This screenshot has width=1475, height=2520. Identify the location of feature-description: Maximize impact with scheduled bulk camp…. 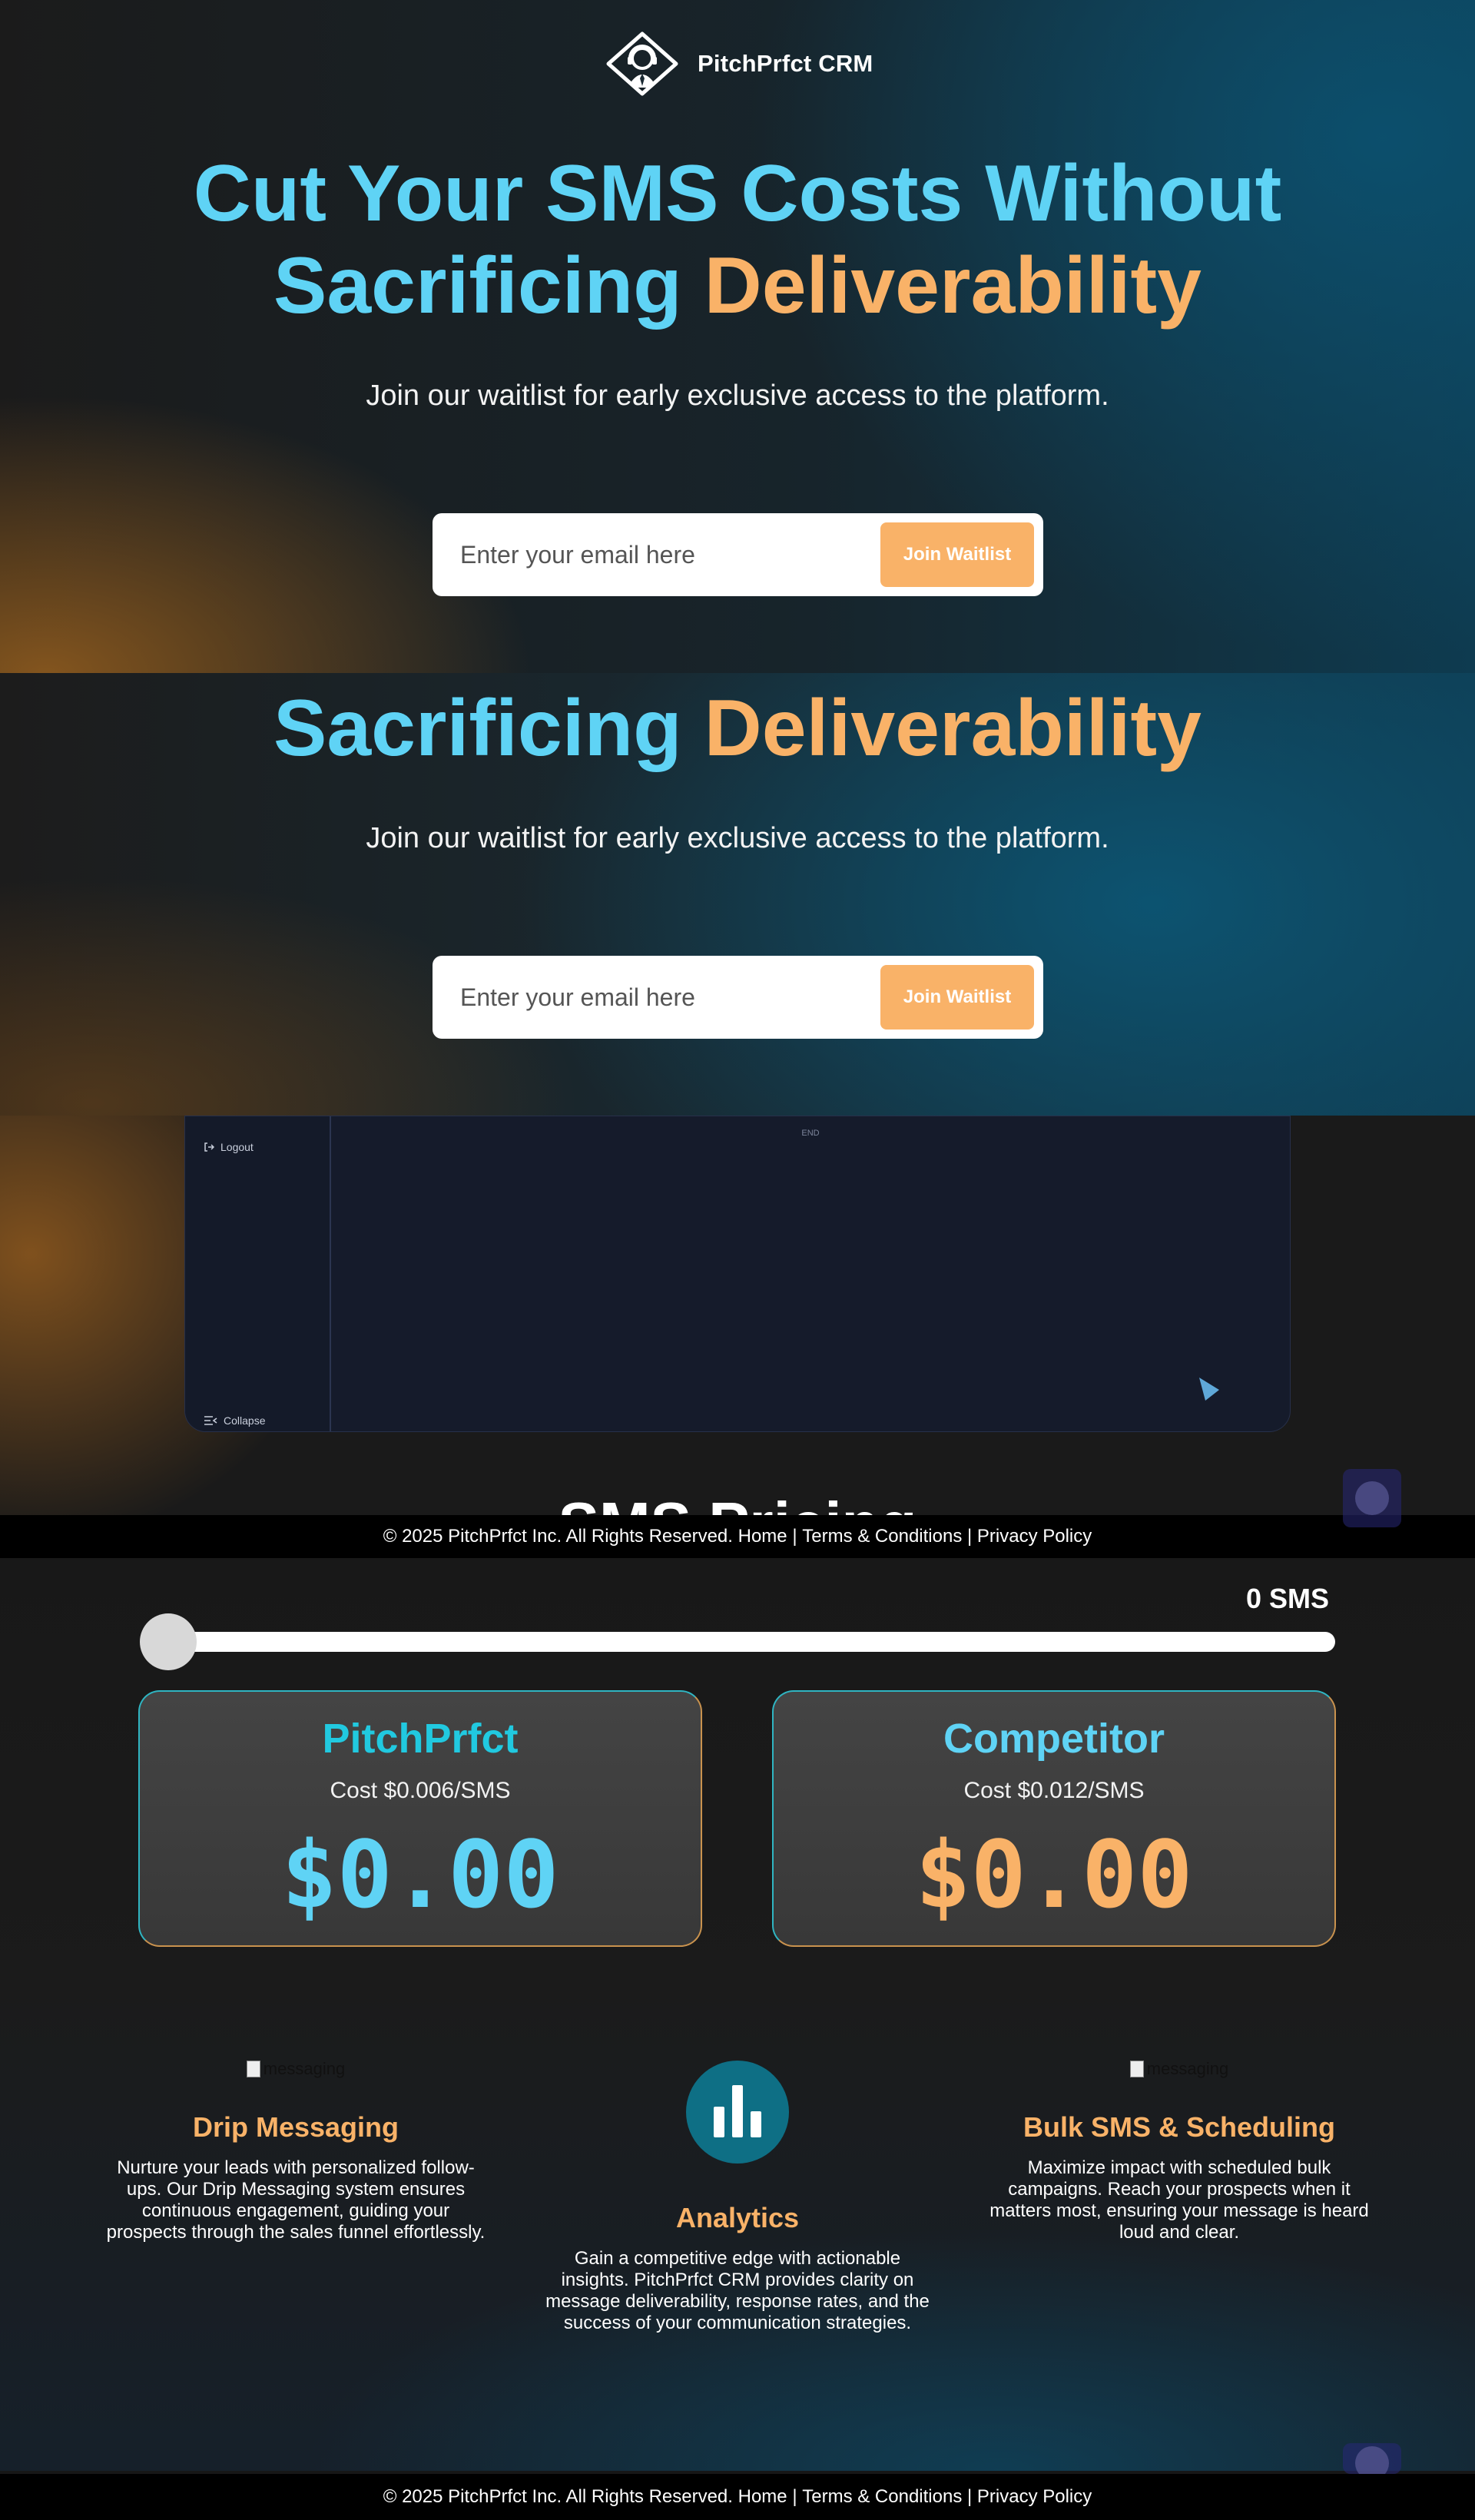
(1179, 2200).